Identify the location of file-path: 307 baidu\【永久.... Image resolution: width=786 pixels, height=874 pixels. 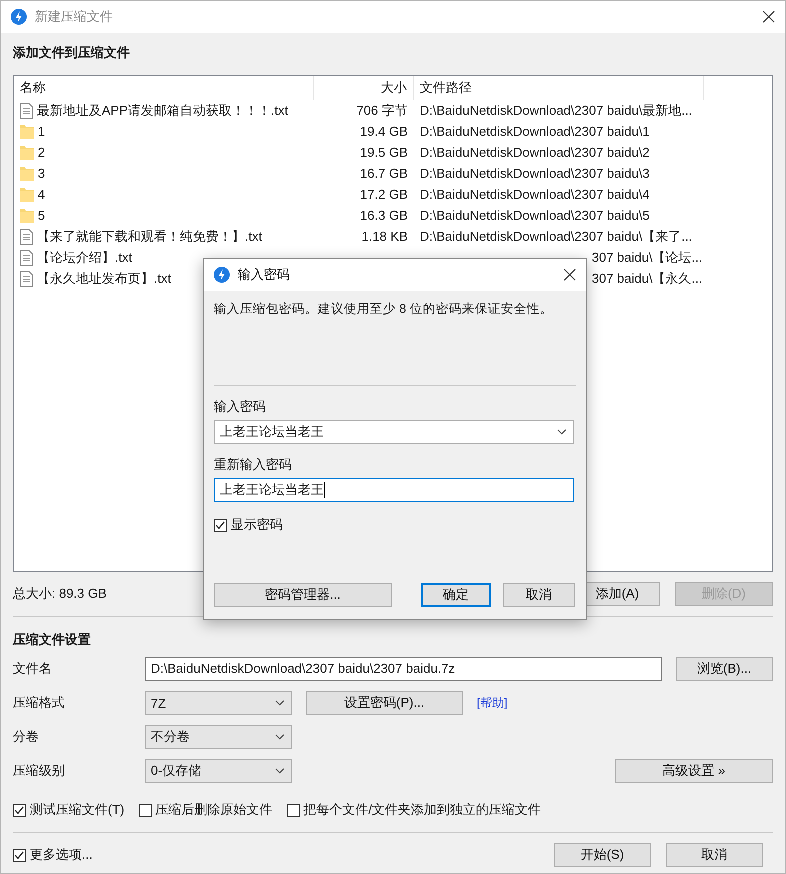
(647, 278).